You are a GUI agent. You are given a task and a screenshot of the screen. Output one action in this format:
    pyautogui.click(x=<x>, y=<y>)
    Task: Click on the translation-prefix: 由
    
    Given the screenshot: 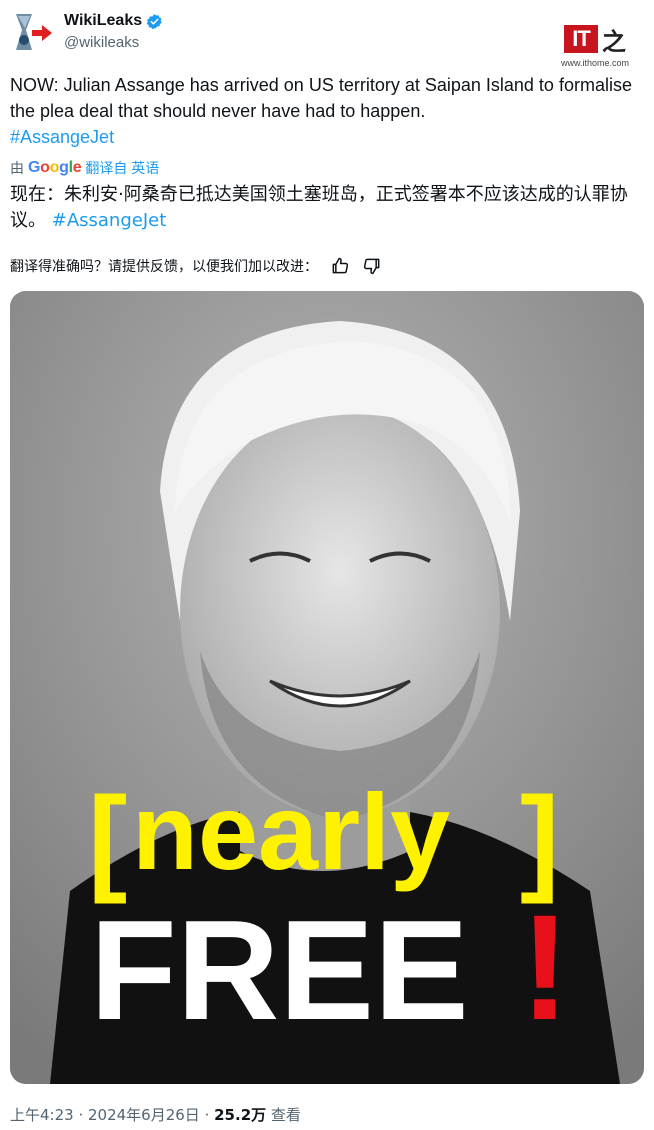 What is the action you would take?
    pyautogui.click(x=17, y=168)
    